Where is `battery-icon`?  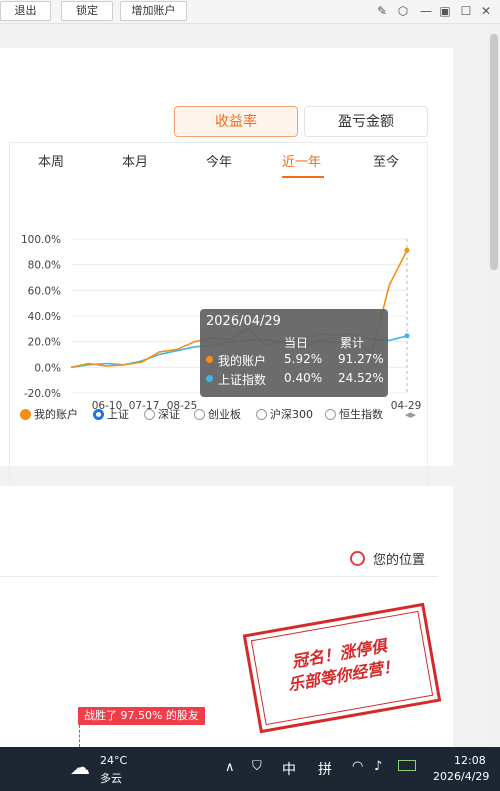 battery-icon is located at coordinates (407, 765).